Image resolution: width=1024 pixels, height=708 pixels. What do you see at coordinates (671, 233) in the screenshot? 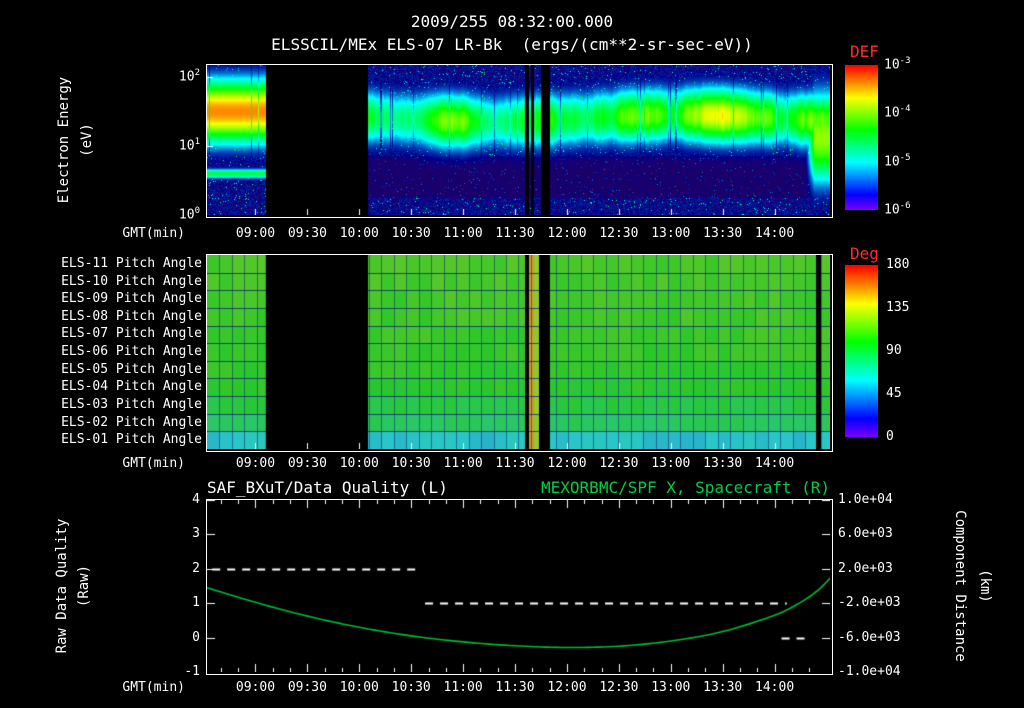
I see `x-tick-label-top: 13:00` at bounding box center [671, 233].